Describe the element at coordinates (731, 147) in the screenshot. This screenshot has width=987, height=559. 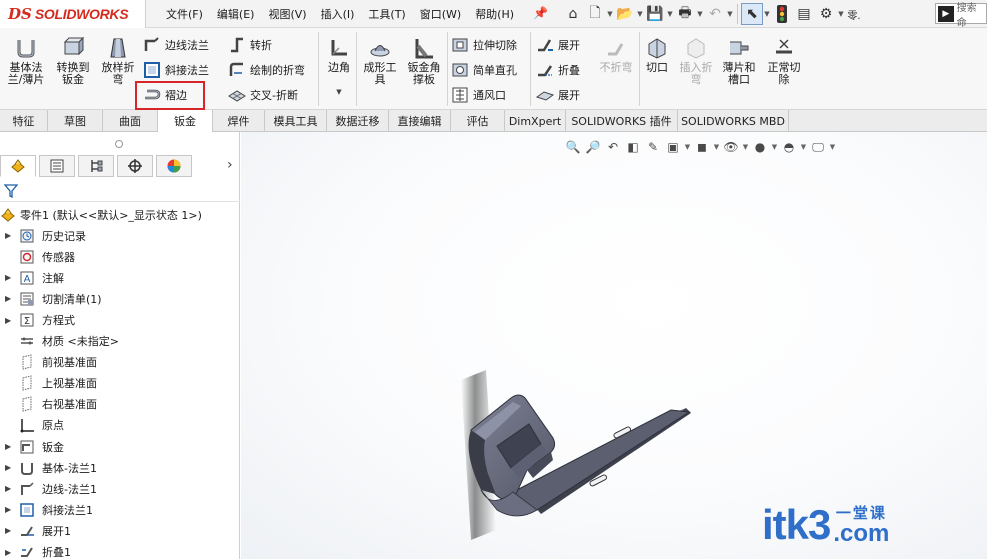
I see `hide-show-items-icon: 👁` at that location.